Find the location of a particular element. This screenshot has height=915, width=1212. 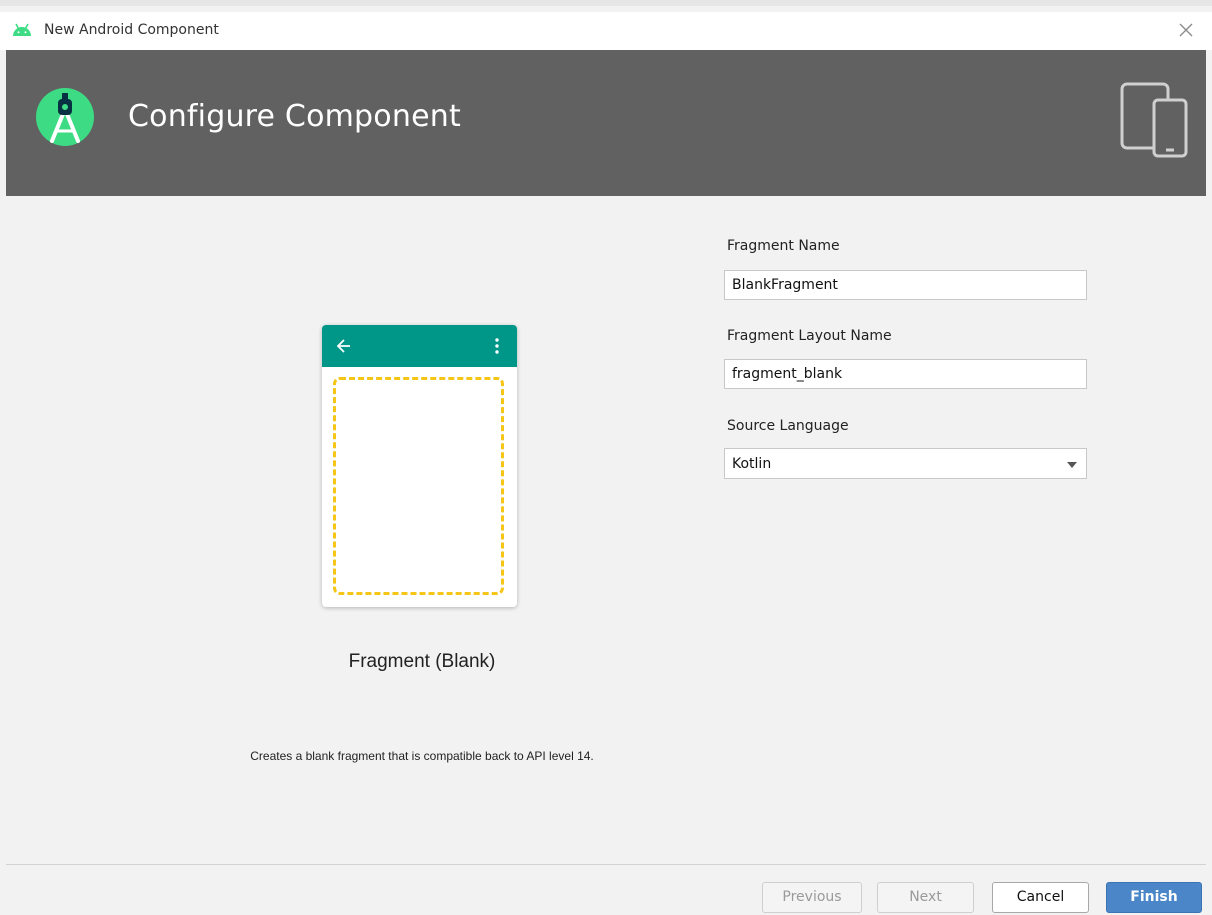

page-title: Configure Component is located at coordinates (294, 116).